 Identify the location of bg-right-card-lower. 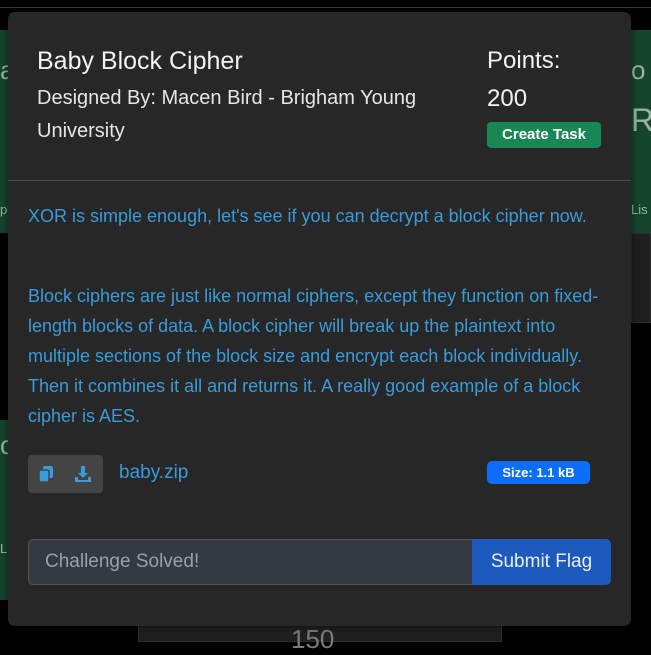
(641, 278).